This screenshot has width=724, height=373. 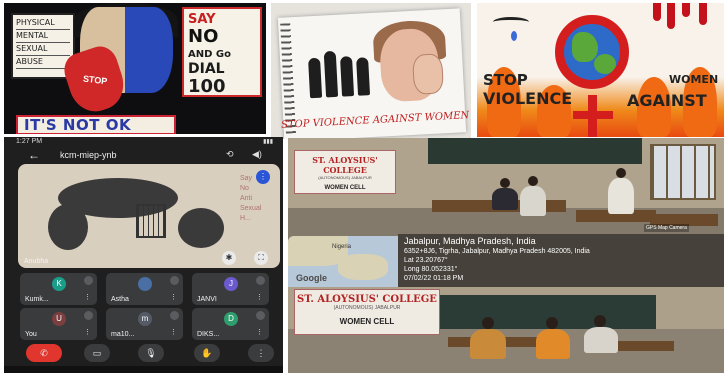 What do you see at coordinates (345, 177) in the screenshot?
I see `banner-subtitle: (AUTONOMOUS) JABALPUR` at bounding box center [345, 177].